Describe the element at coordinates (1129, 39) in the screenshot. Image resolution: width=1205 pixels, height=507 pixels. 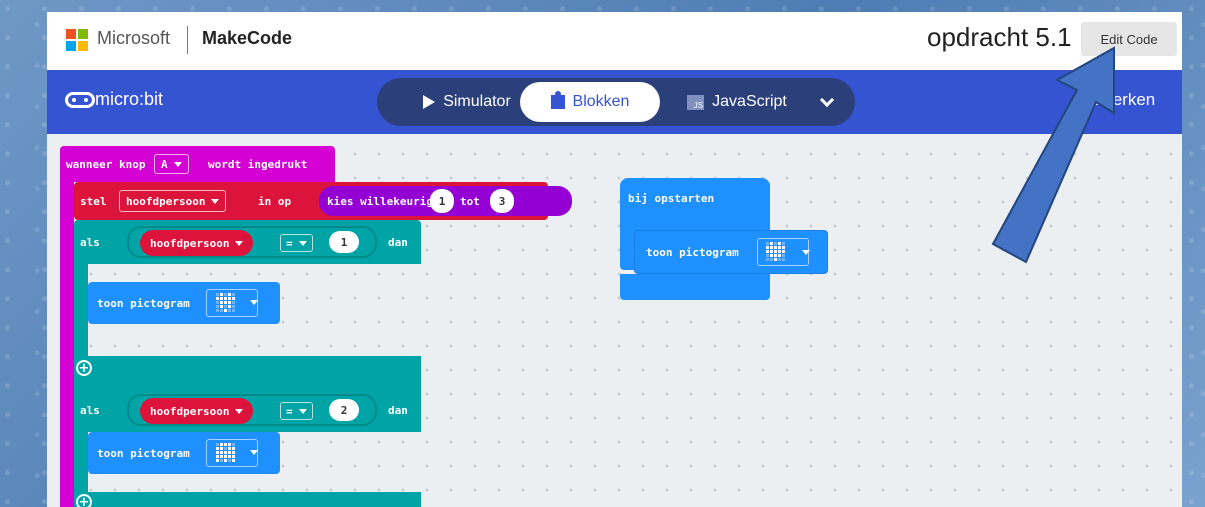
I see `edit-code-button: Edit Code` at that location.